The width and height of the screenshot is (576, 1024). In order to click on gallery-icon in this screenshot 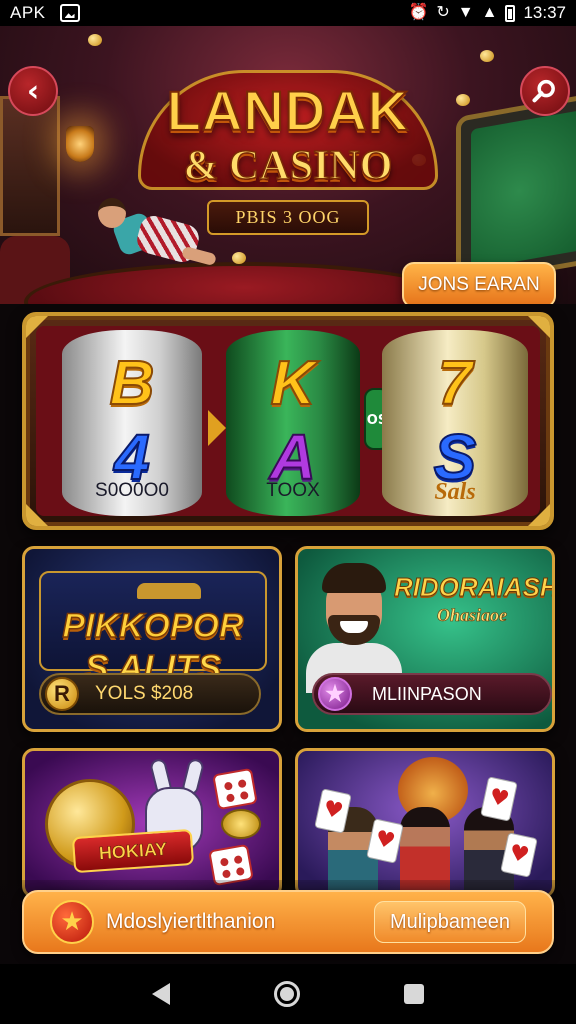, I will do `click(69, 13)`.